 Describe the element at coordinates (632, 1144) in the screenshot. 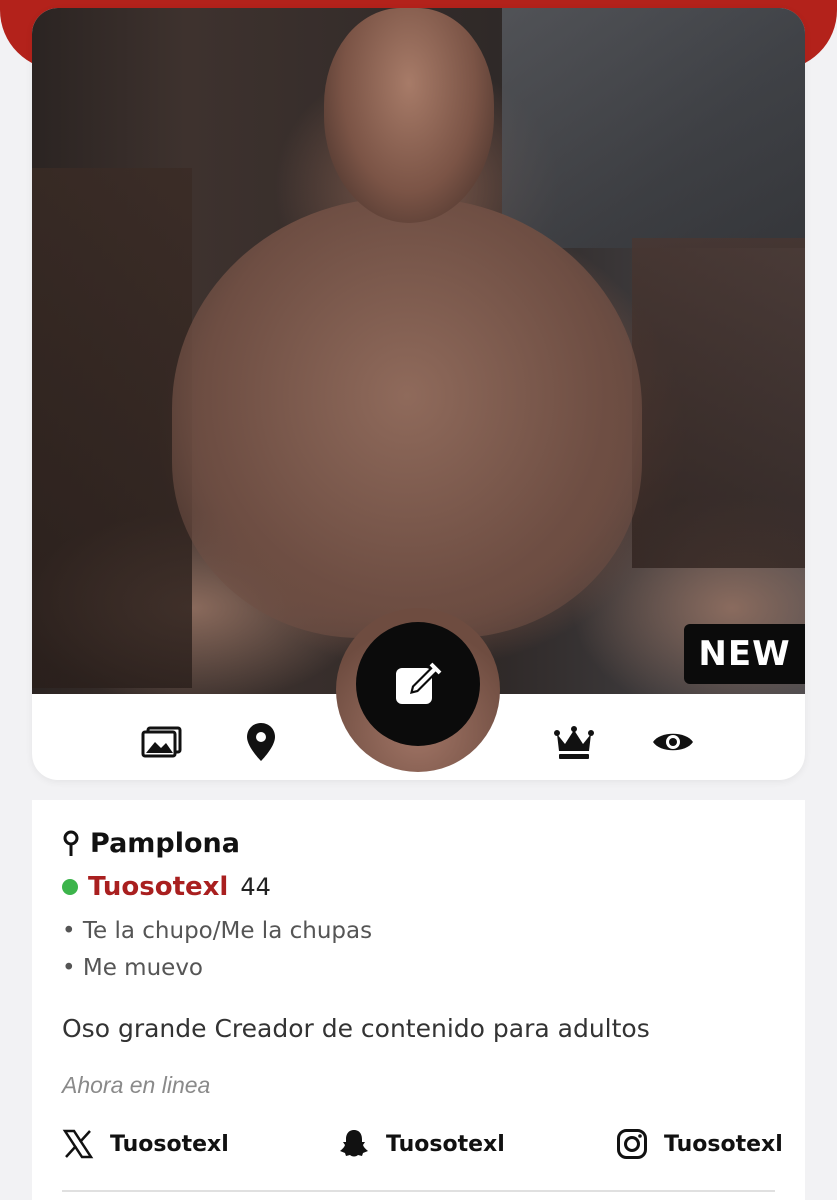

I see `instagram-icon` at that location.